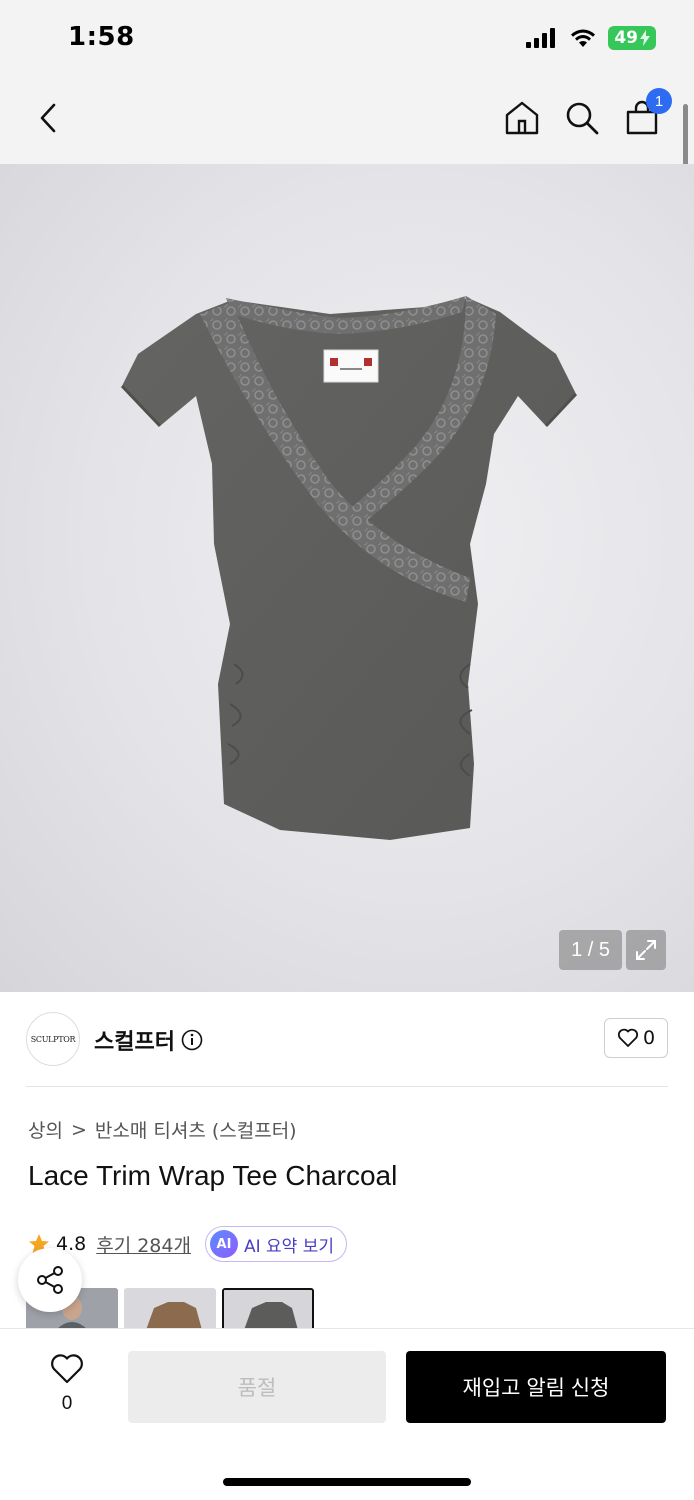 The width and height of the screenshot is (694, 1500). What do you see at coordinates (213, 1175) in the screenshot?
I see `product-title: Lace Trim Wrap Tee Charcoal` at bounding box center [213, 1175].